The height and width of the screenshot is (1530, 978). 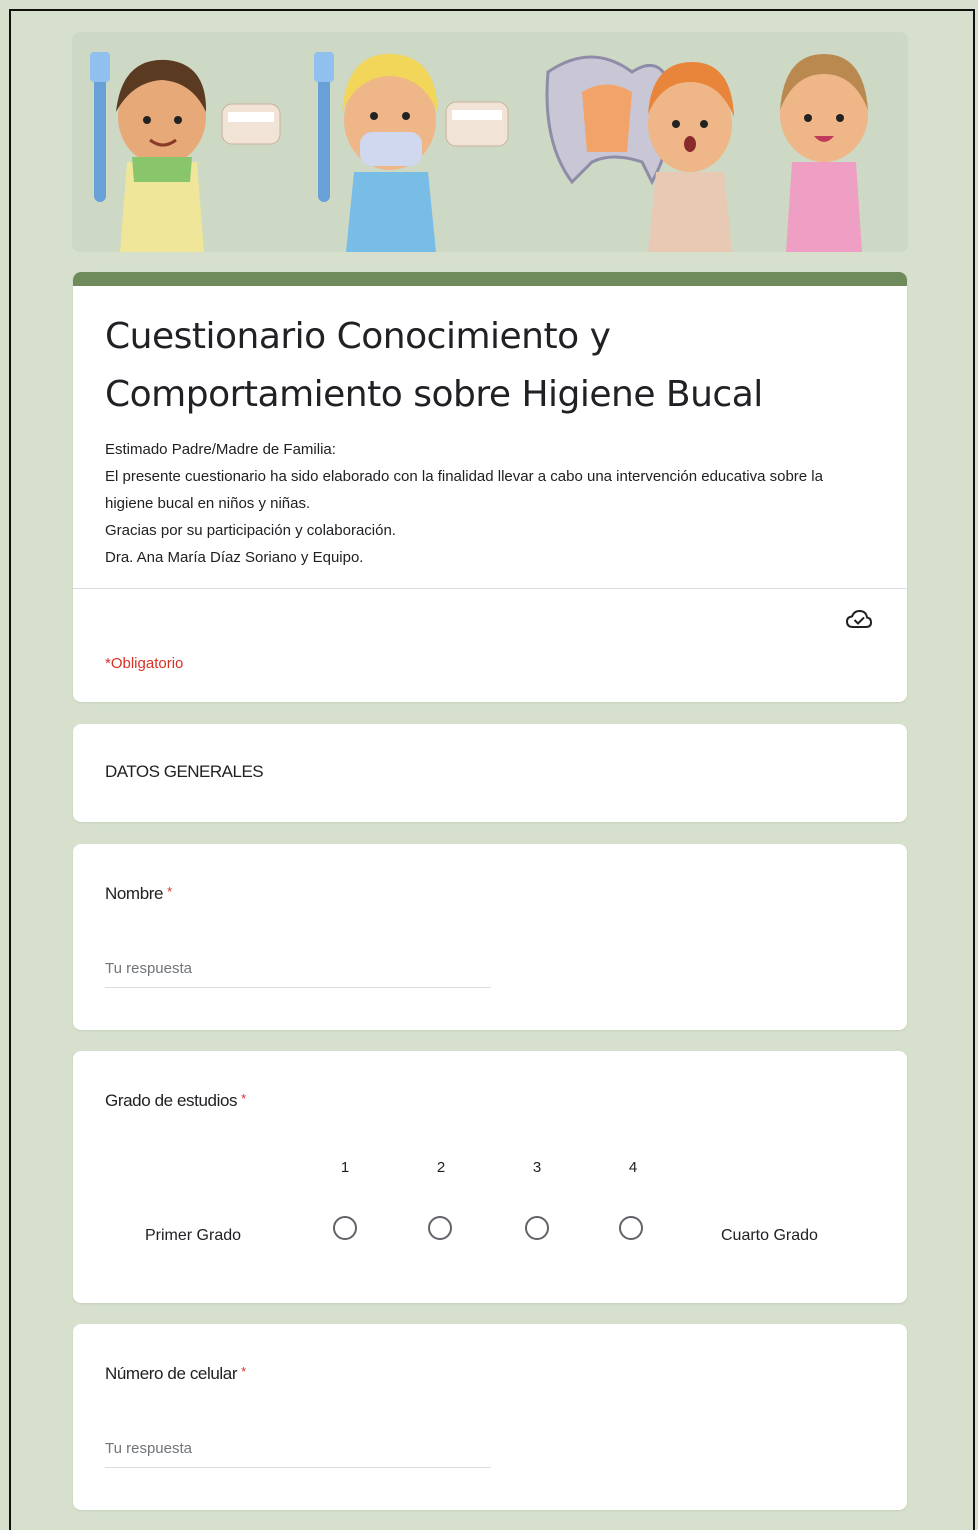 What do you see at coordinates (171, 1373) in the screenshot?
I see `question-label-text: Número de celular` at bounding box center [171, 1373].